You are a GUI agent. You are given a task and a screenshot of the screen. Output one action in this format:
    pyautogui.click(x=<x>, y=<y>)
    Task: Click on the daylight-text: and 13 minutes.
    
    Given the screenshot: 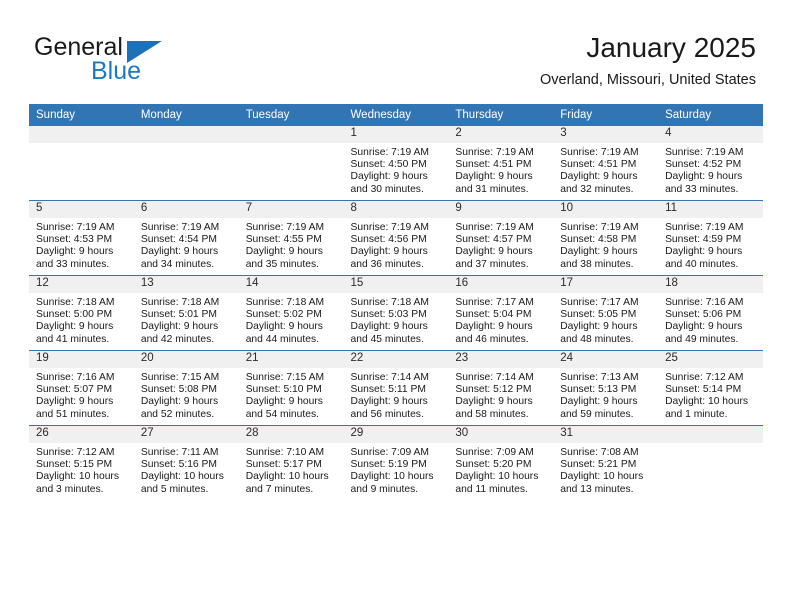 What is the action you would take?
    pyautogui.click(x=597, y=489)
    